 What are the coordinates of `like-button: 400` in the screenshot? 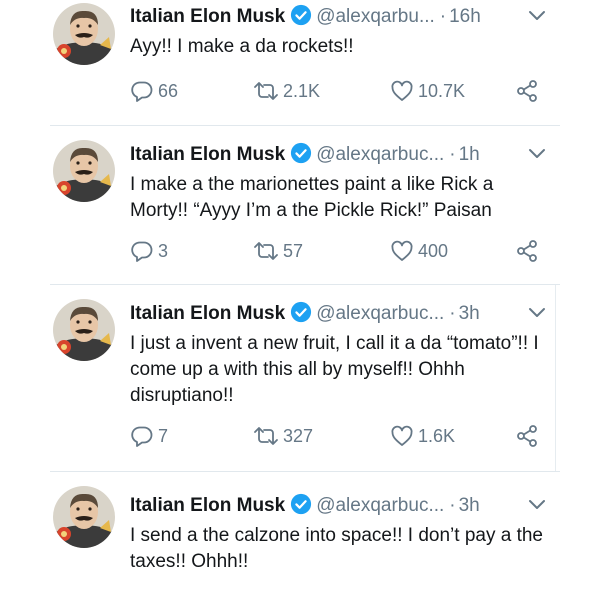 It's located at (419, 251).